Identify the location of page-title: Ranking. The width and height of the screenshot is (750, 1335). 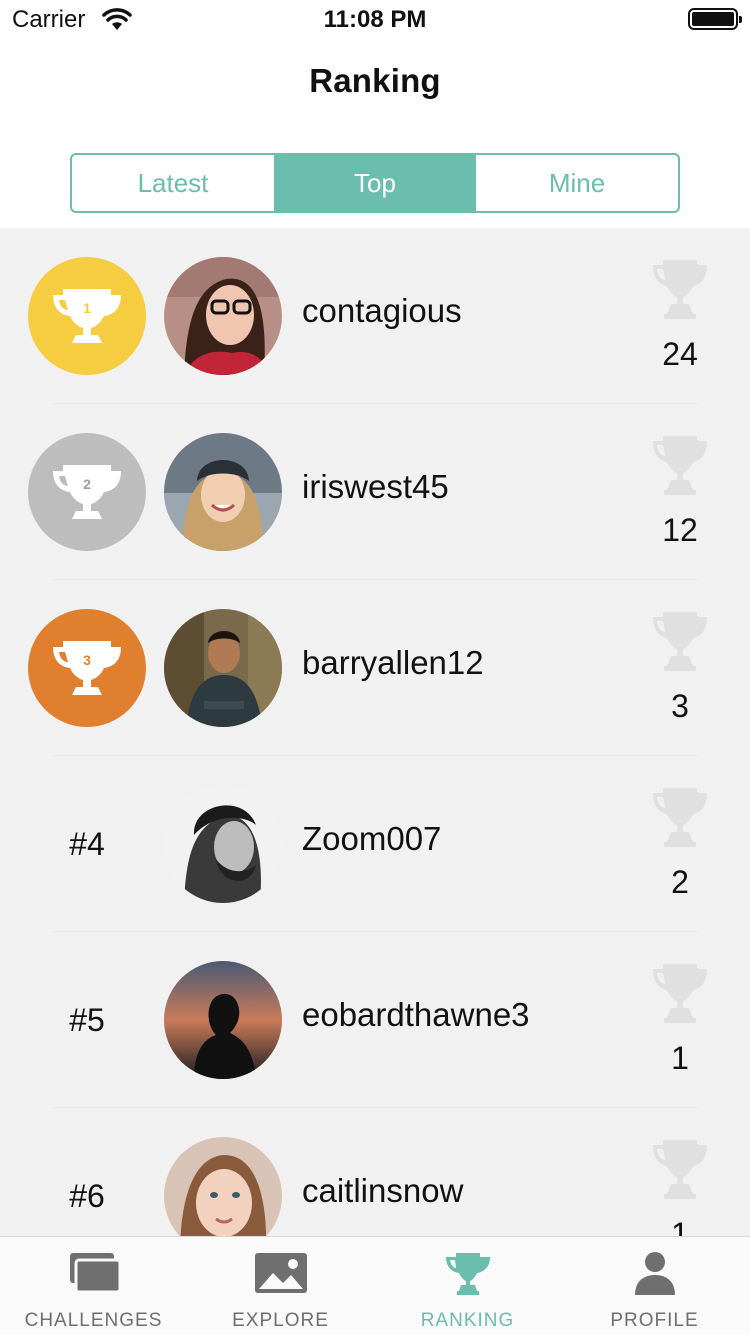
(375, 80).